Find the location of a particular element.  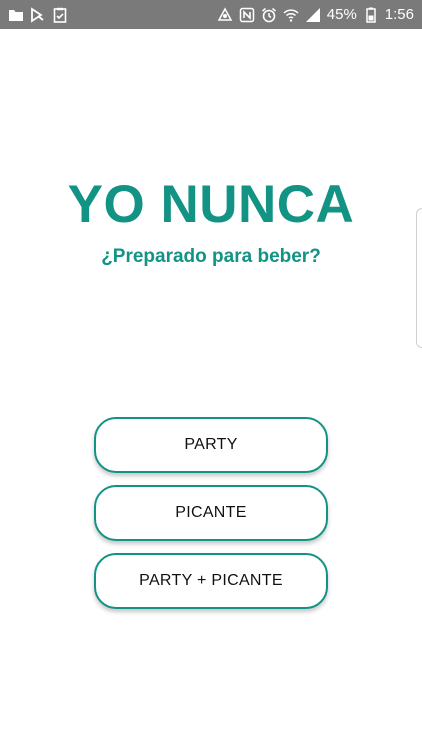

sync-icon is located at coordinates (225, 14).